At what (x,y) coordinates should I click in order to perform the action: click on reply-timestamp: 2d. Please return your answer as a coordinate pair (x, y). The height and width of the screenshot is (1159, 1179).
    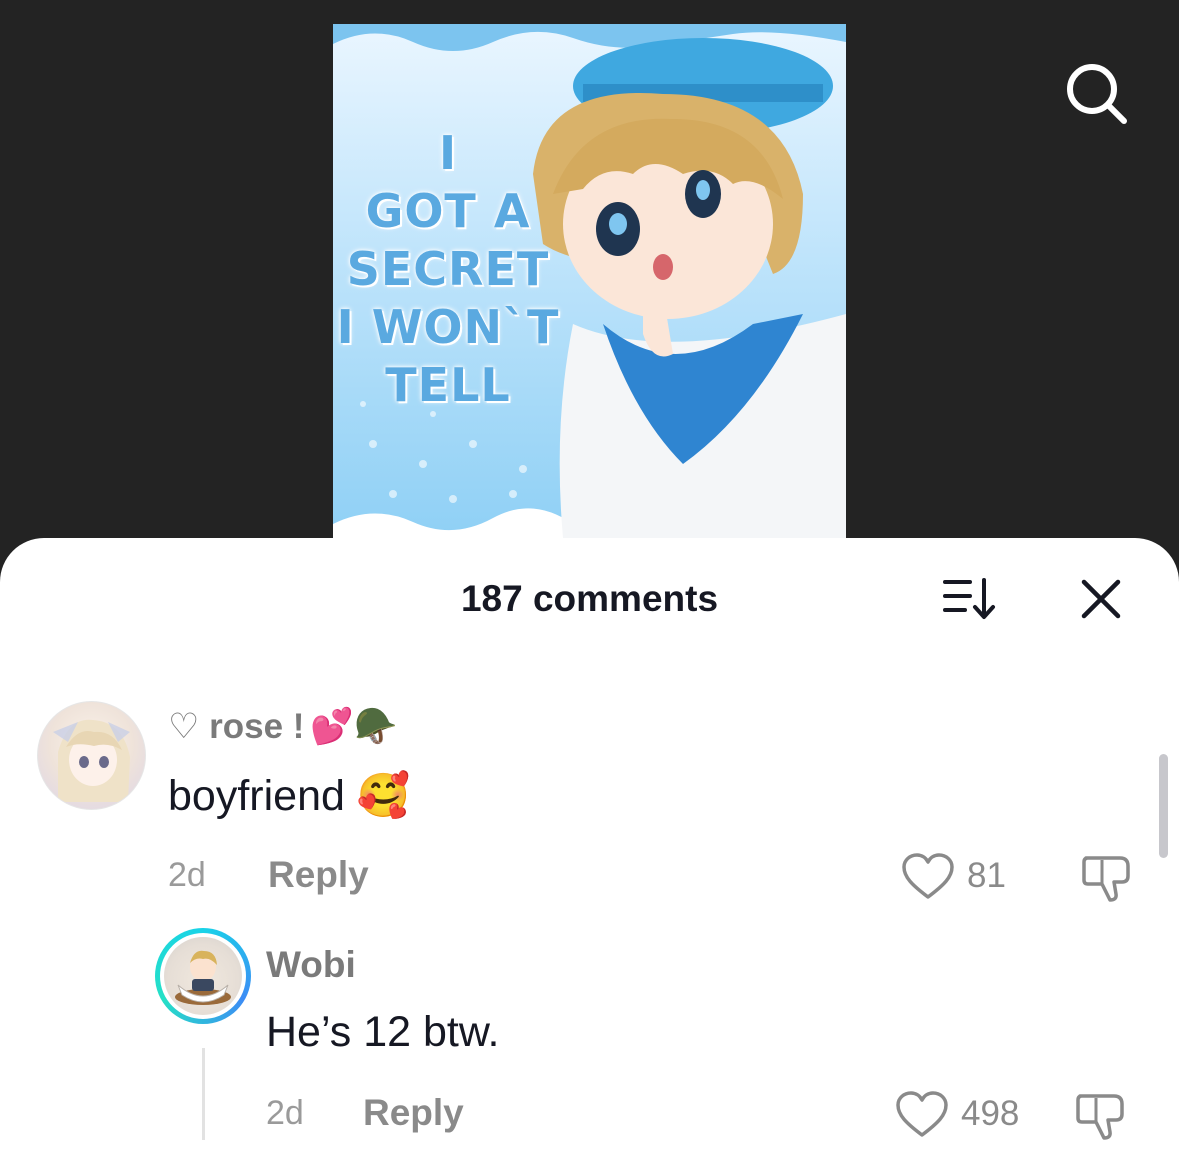
    Looking at the image, I should click on (285, 1113).